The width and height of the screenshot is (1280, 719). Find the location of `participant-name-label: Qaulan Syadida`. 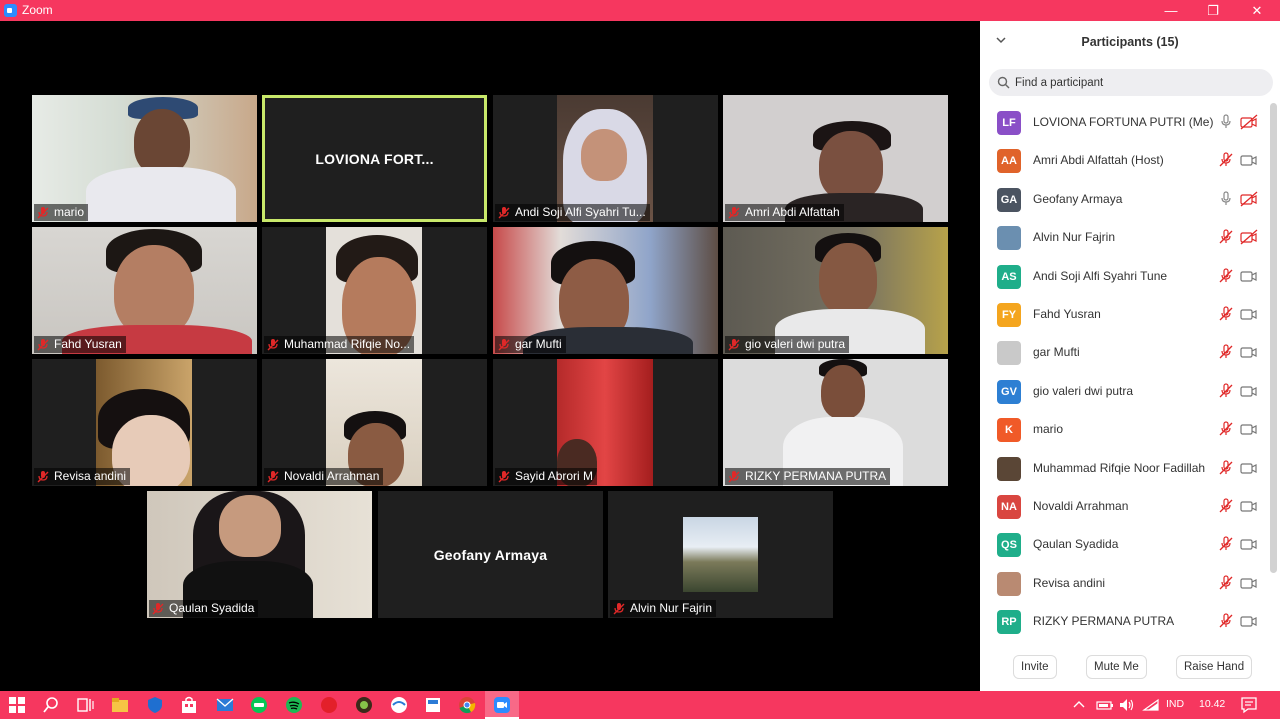

participant-name-label: Qaulan Syadida is located at coordinates (204, 608).